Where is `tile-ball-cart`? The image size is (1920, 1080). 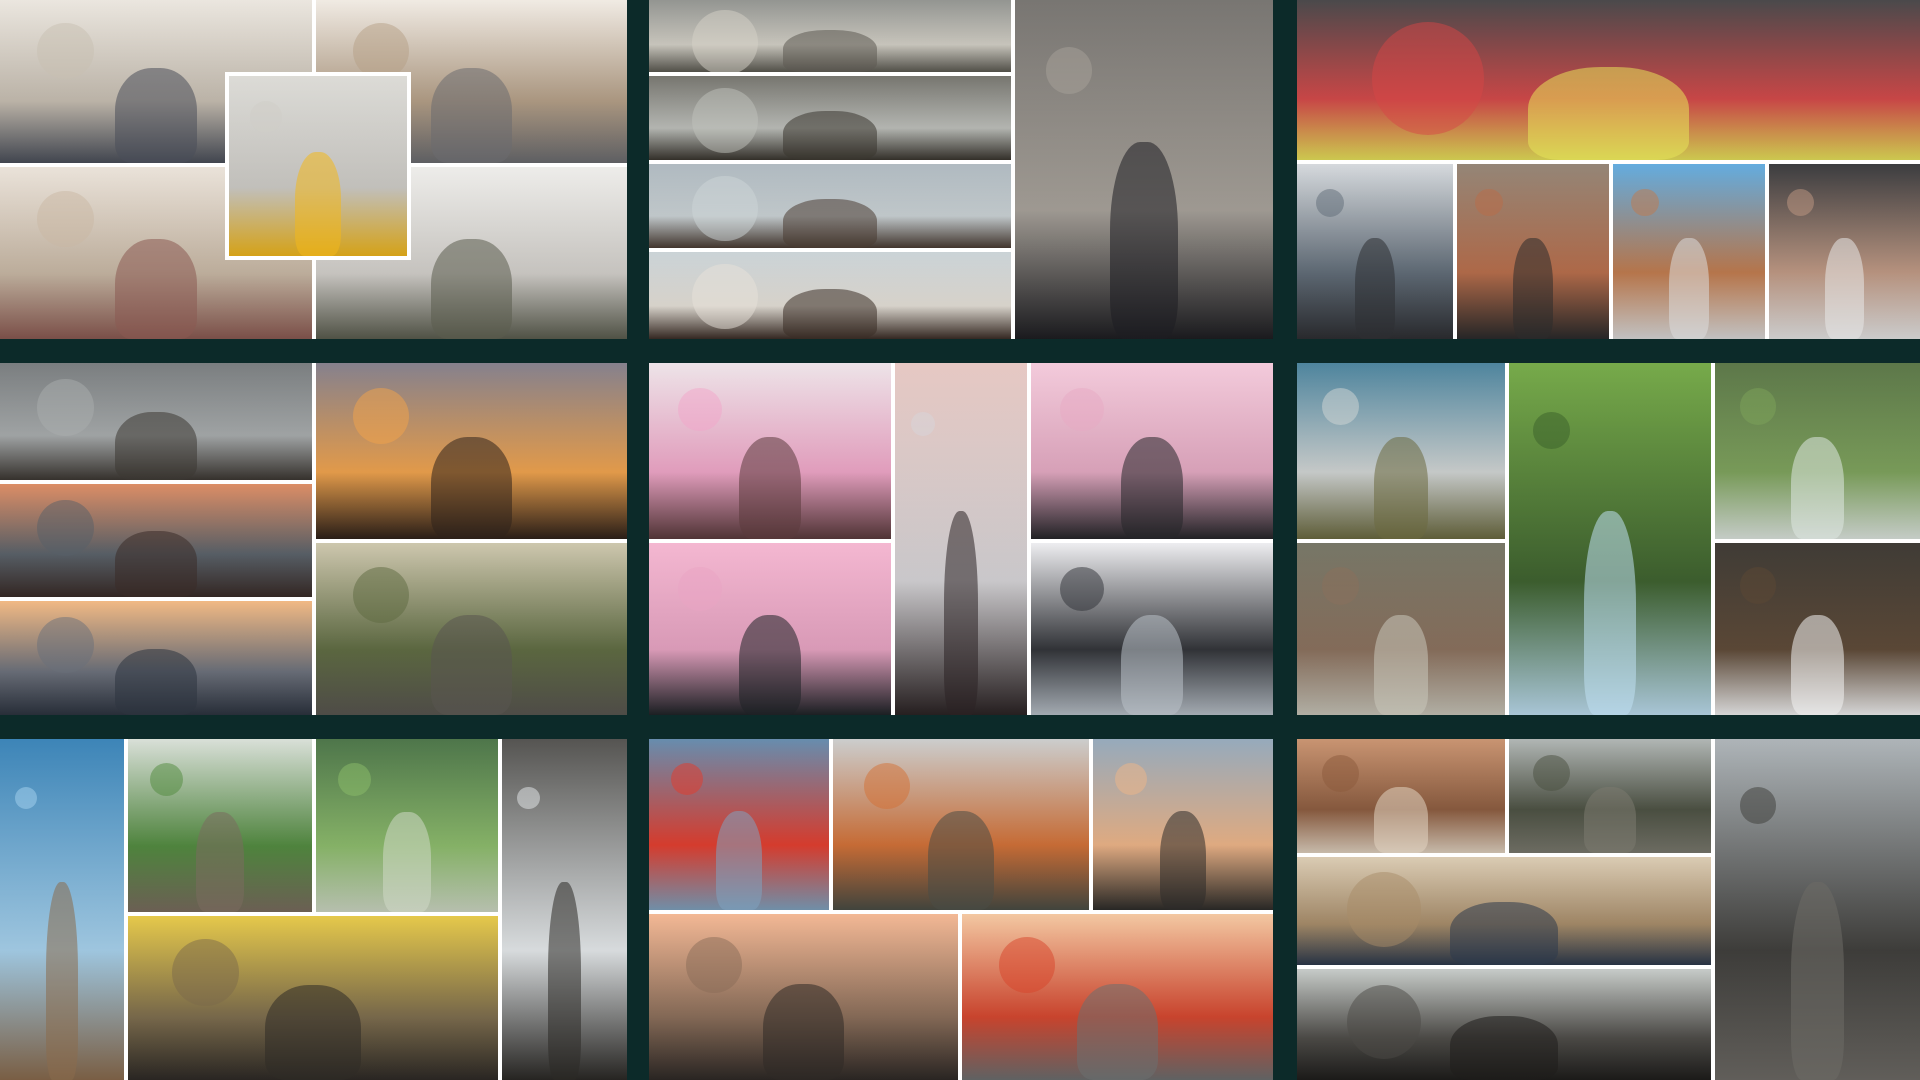 tile-ball-cart is located at coordinates (1533, 251).